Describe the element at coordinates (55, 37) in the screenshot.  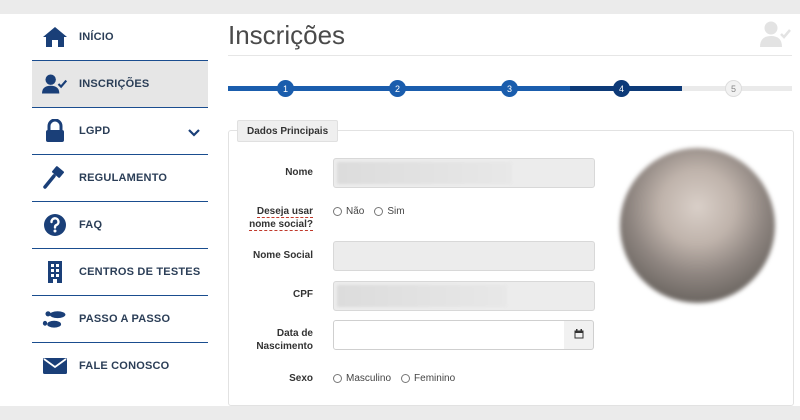
I see `home-icon` at that location.